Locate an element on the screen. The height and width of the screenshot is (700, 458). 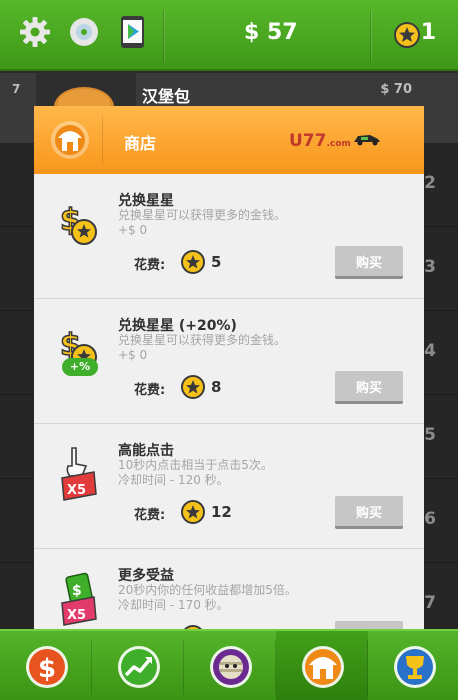
cost-value: 12 is located at coordinates (221, 512).